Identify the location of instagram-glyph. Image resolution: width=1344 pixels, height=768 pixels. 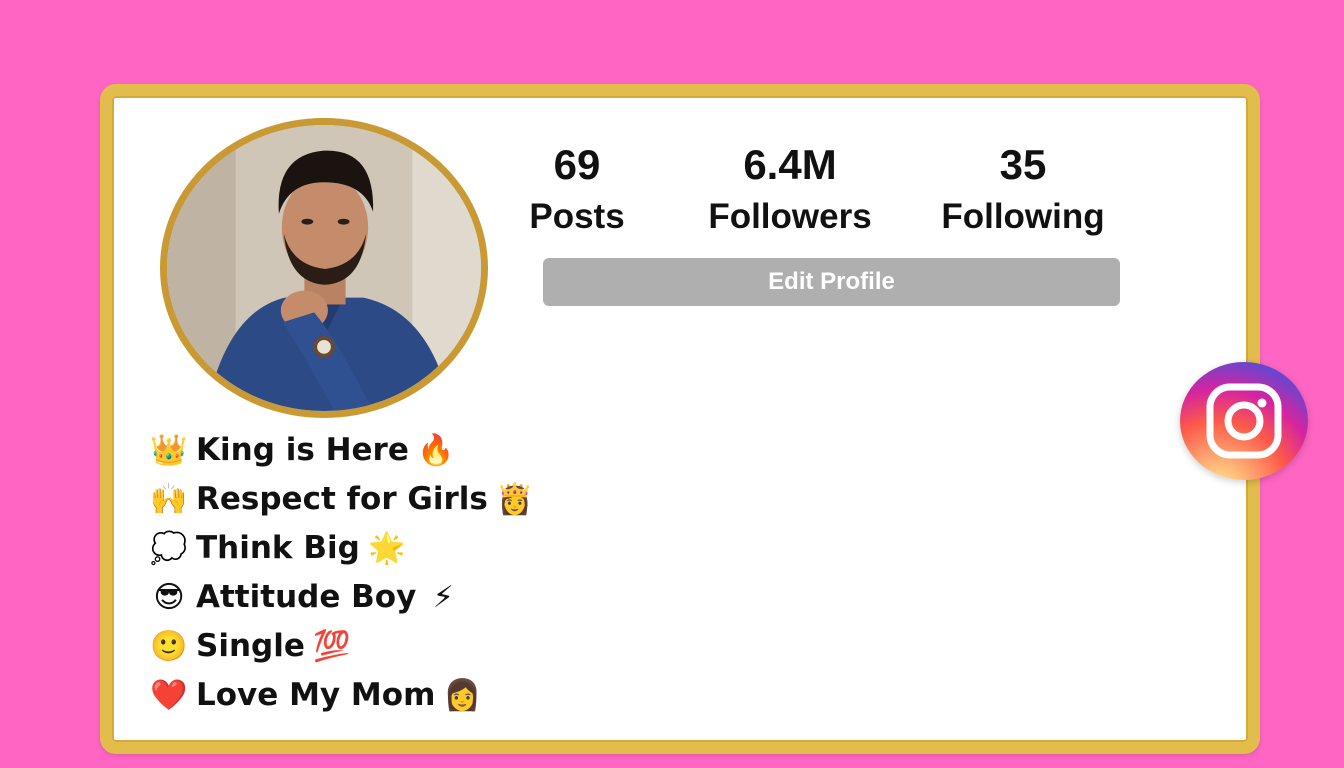
(1244, 421).